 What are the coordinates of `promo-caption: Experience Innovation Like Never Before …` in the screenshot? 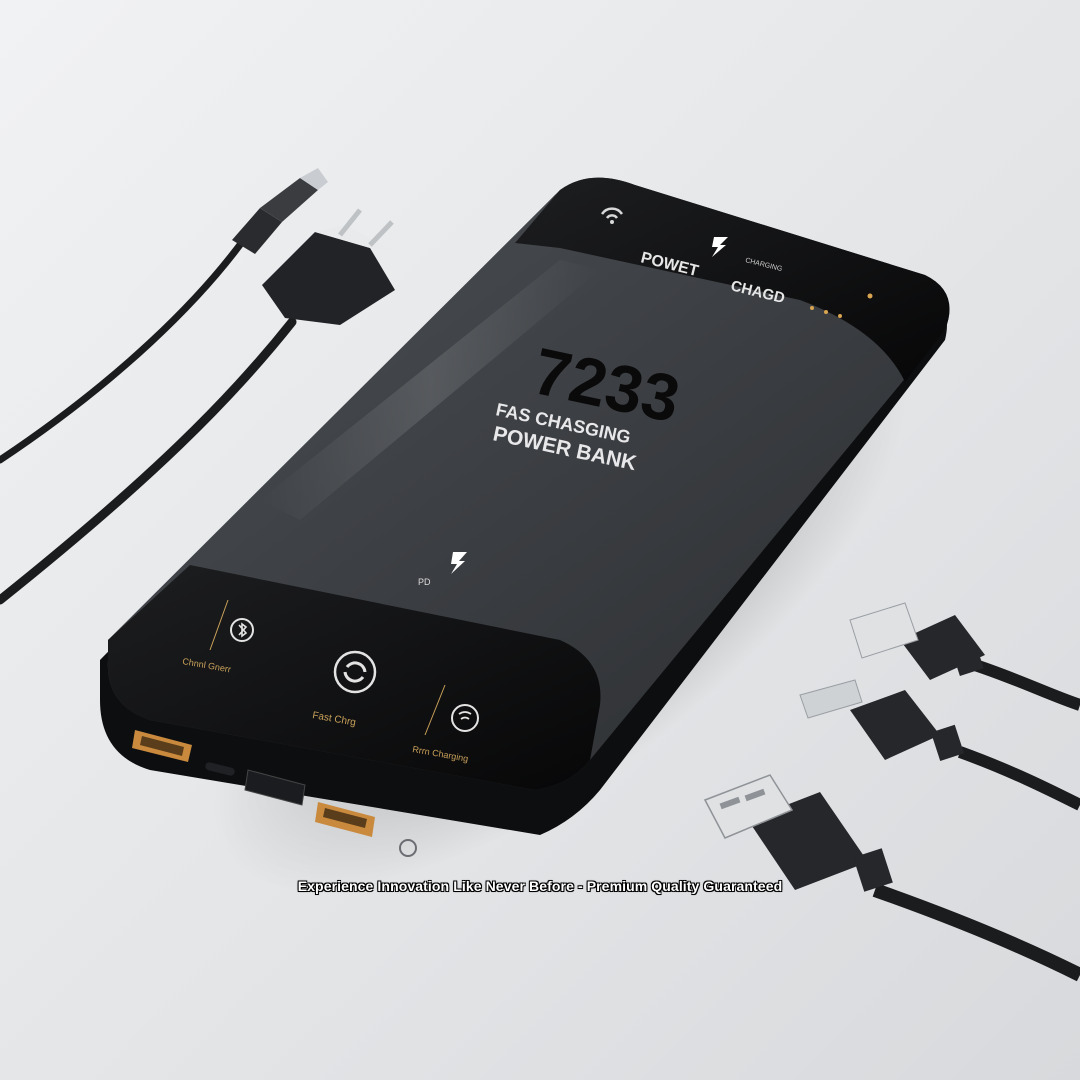 It's located at (540, 886).